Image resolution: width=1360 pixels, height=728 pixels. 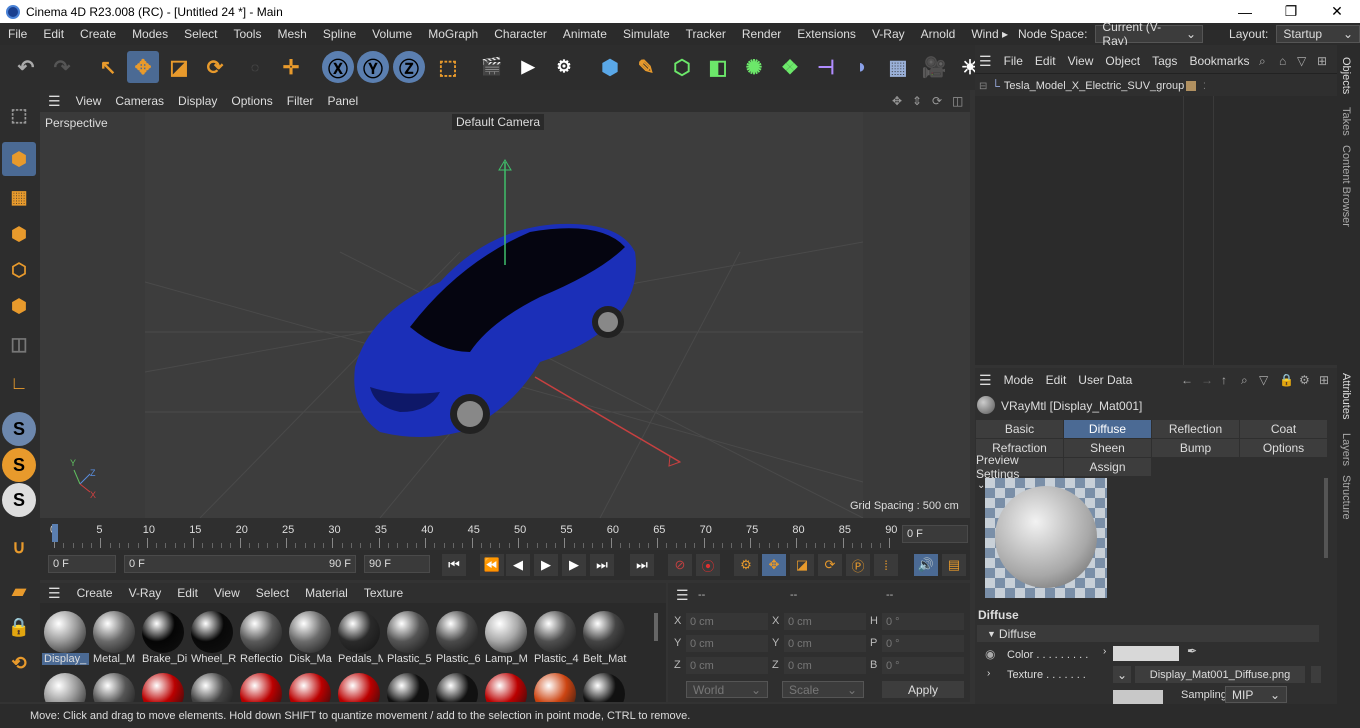 I want to click on menu-simulate: Simulate, so click(x=646, y=34).